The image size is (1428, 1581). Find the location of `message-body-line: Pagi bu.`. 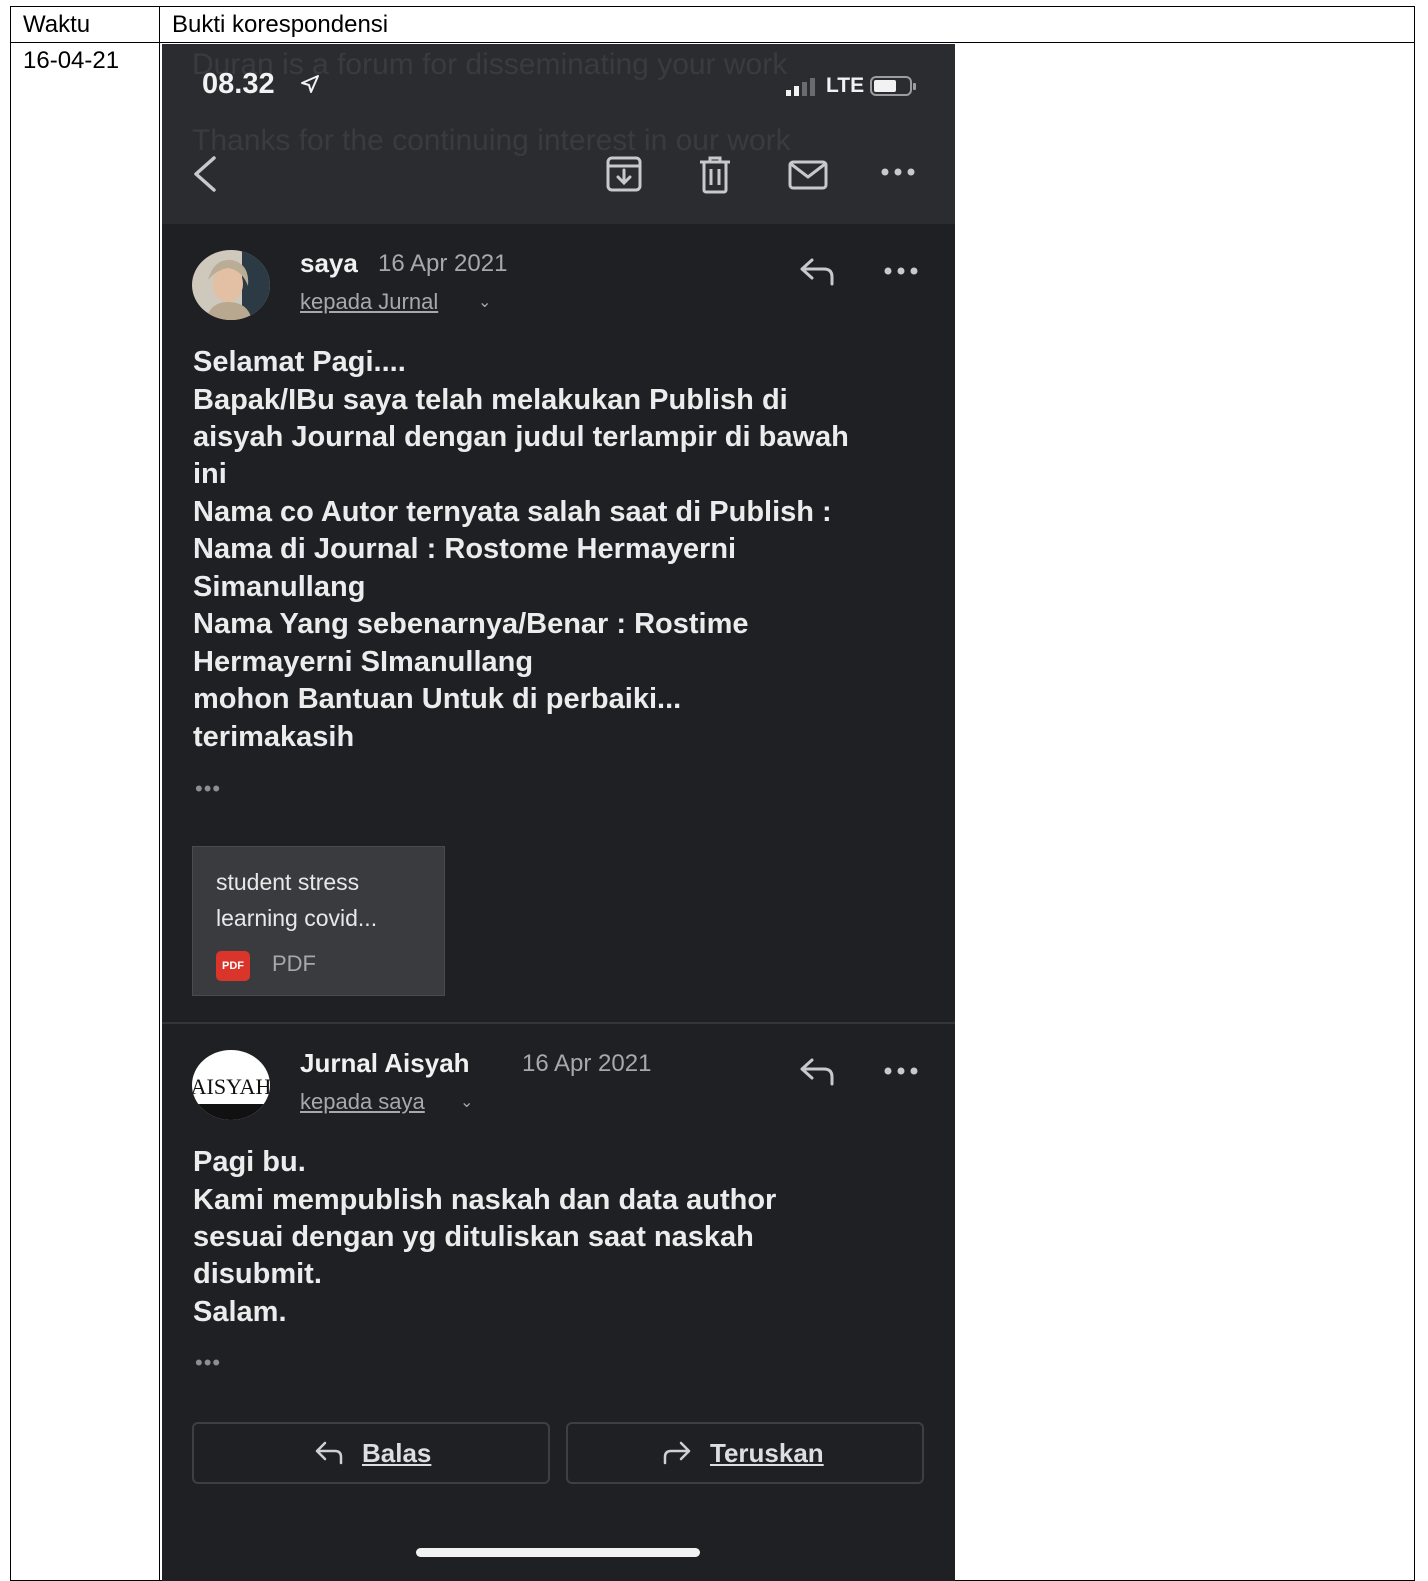

message-body-line: Pagi bu. is located at coordinates (249, 1162).